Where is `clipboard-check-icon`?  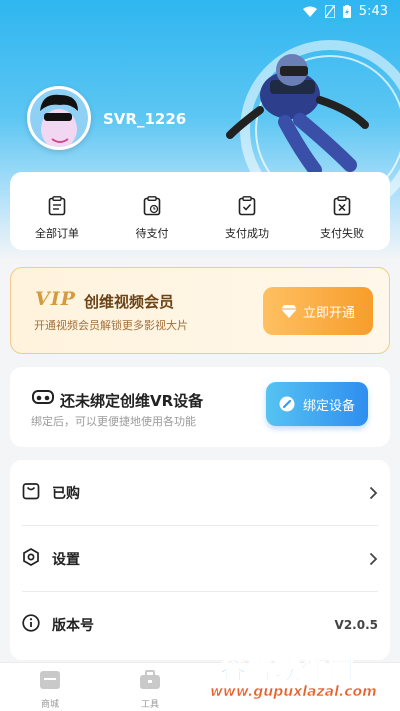 clipboard-check-icon is located at coordinates (247, 206).